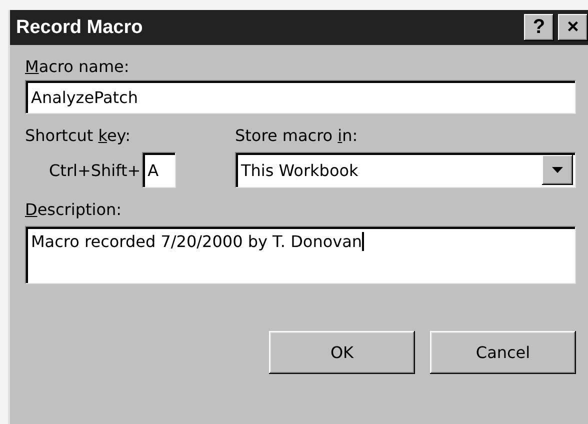 The width and height of the screenshot is (588, 424). What do you see at coordinates (80, 27) in the screenshot?
I see `window-title: Record Macro` at bounding box center [80, 27].